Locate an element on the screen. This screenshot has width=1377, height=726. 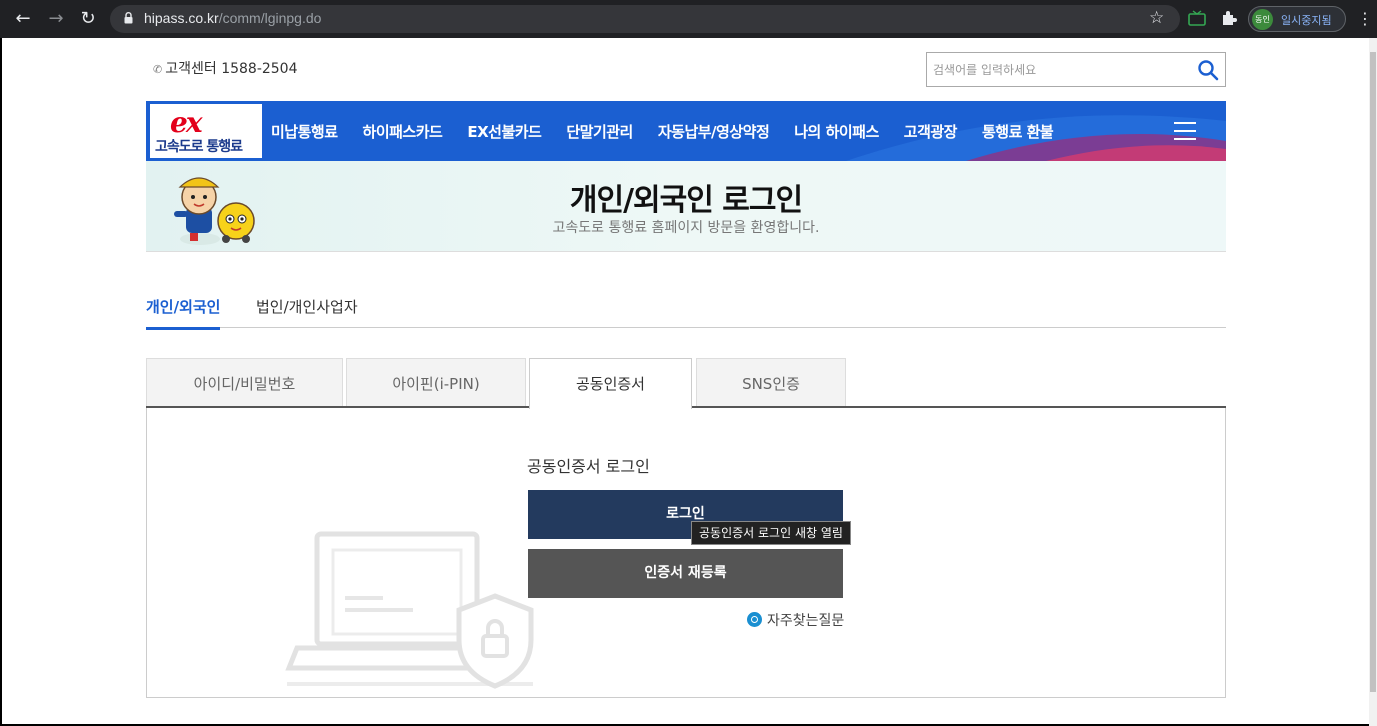
menu-item-customer-plaza: 고객광장 is located at coordinates (931, 131).